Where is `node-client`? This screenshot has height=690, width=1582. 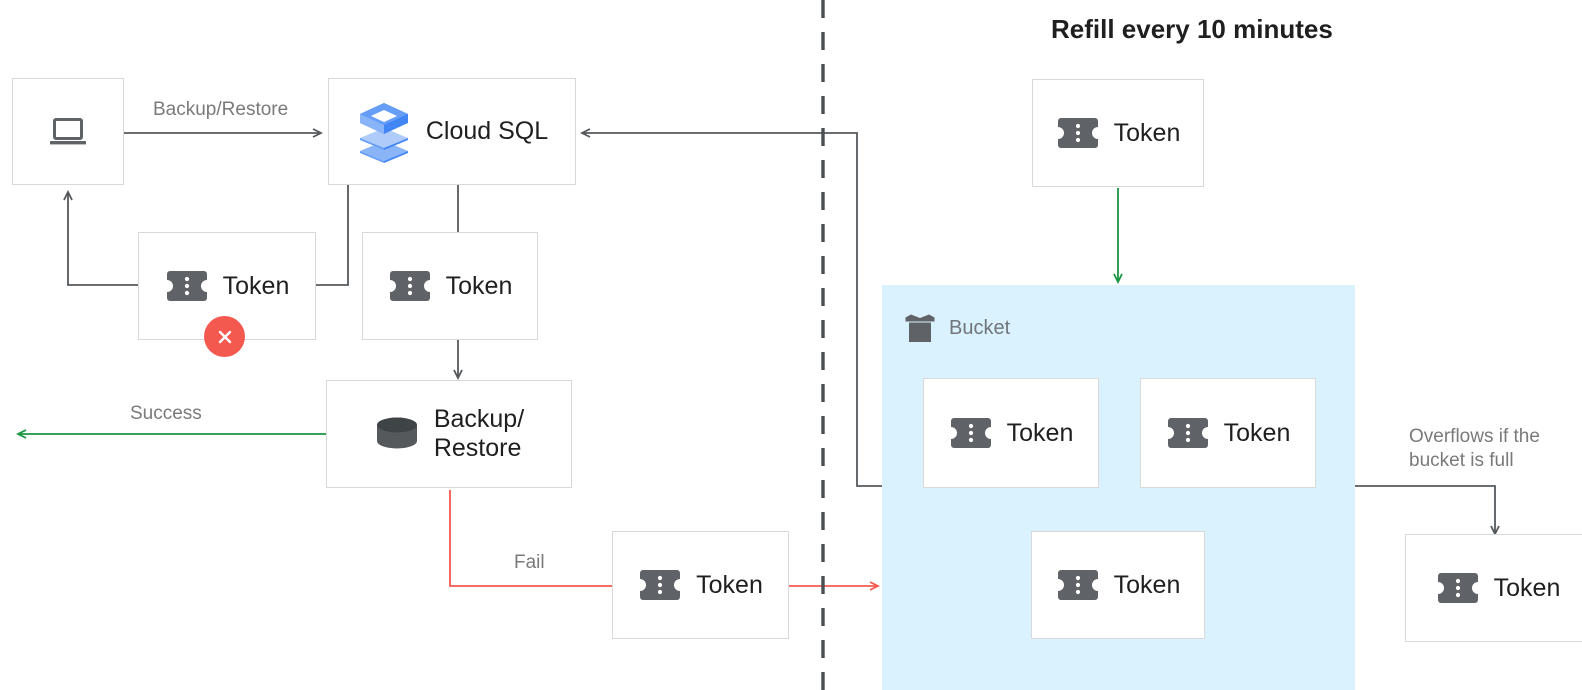 node-client is located at coordinates (68, 131).